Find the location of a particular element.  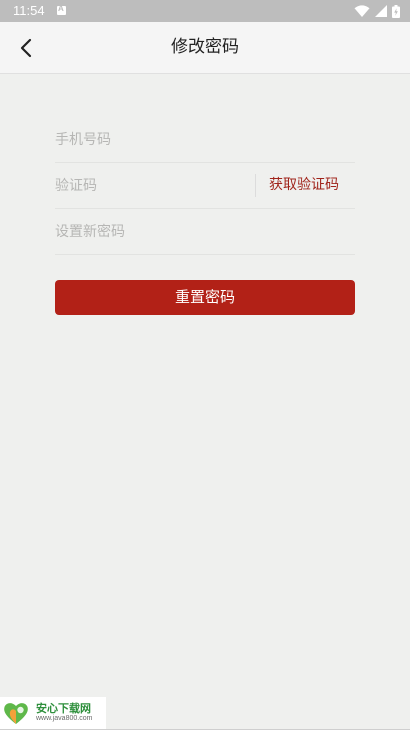

chevron-left-icon is located at coordinates (26, 48).